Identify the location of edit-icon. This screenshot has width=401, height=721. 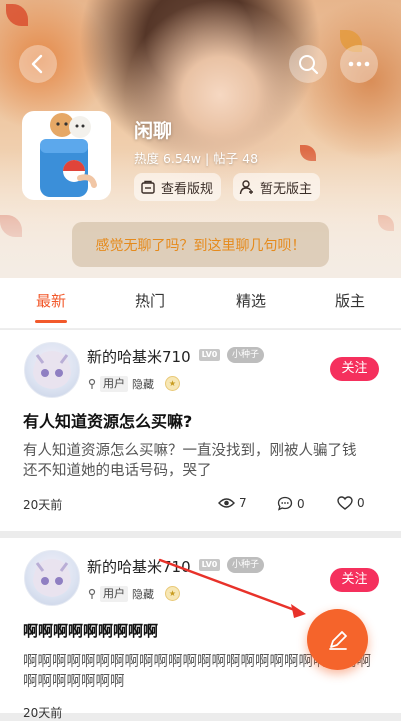
(337, 640).